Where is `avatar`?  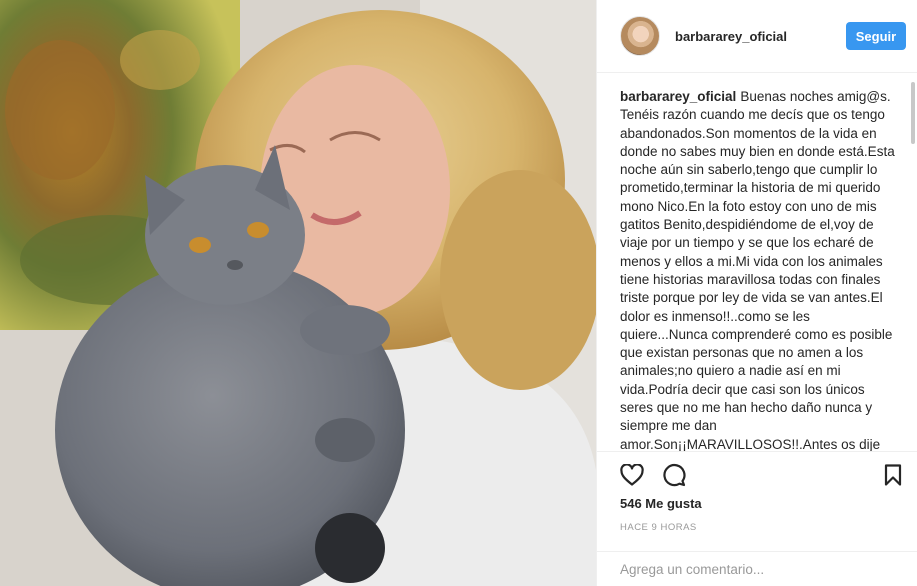 avatar is located at coordinates (640, 36).